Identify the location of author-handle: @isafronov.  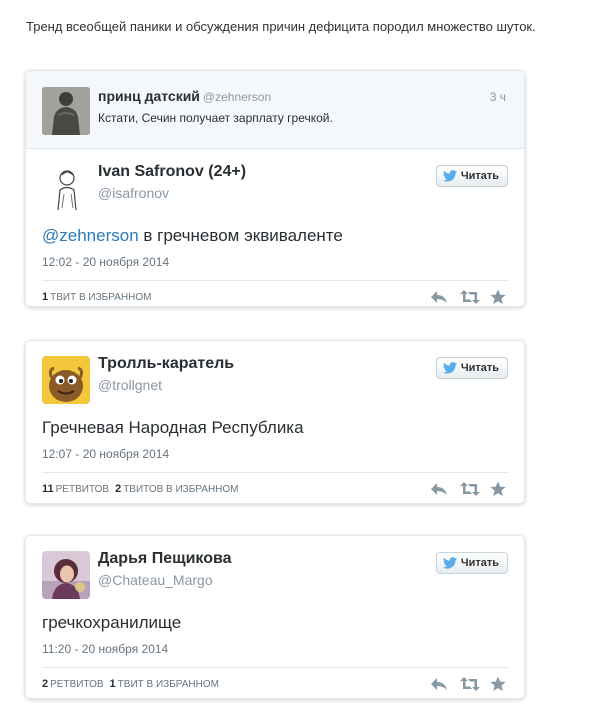
(133, 193).